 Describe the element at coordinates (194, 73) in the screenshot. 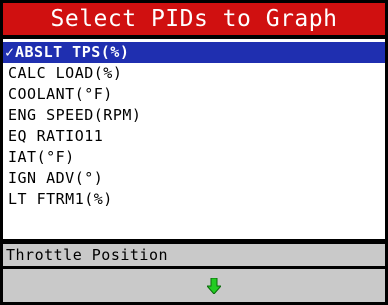

I see `pid-item-calc-load: CALC LOAD(%)` at that location.